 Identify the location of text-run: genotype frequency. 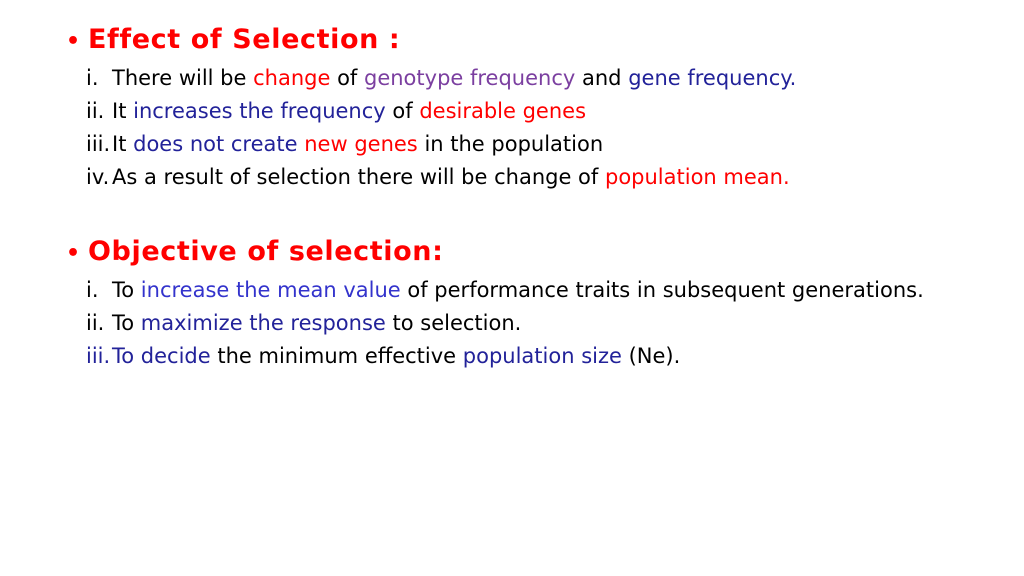
(470, 78).